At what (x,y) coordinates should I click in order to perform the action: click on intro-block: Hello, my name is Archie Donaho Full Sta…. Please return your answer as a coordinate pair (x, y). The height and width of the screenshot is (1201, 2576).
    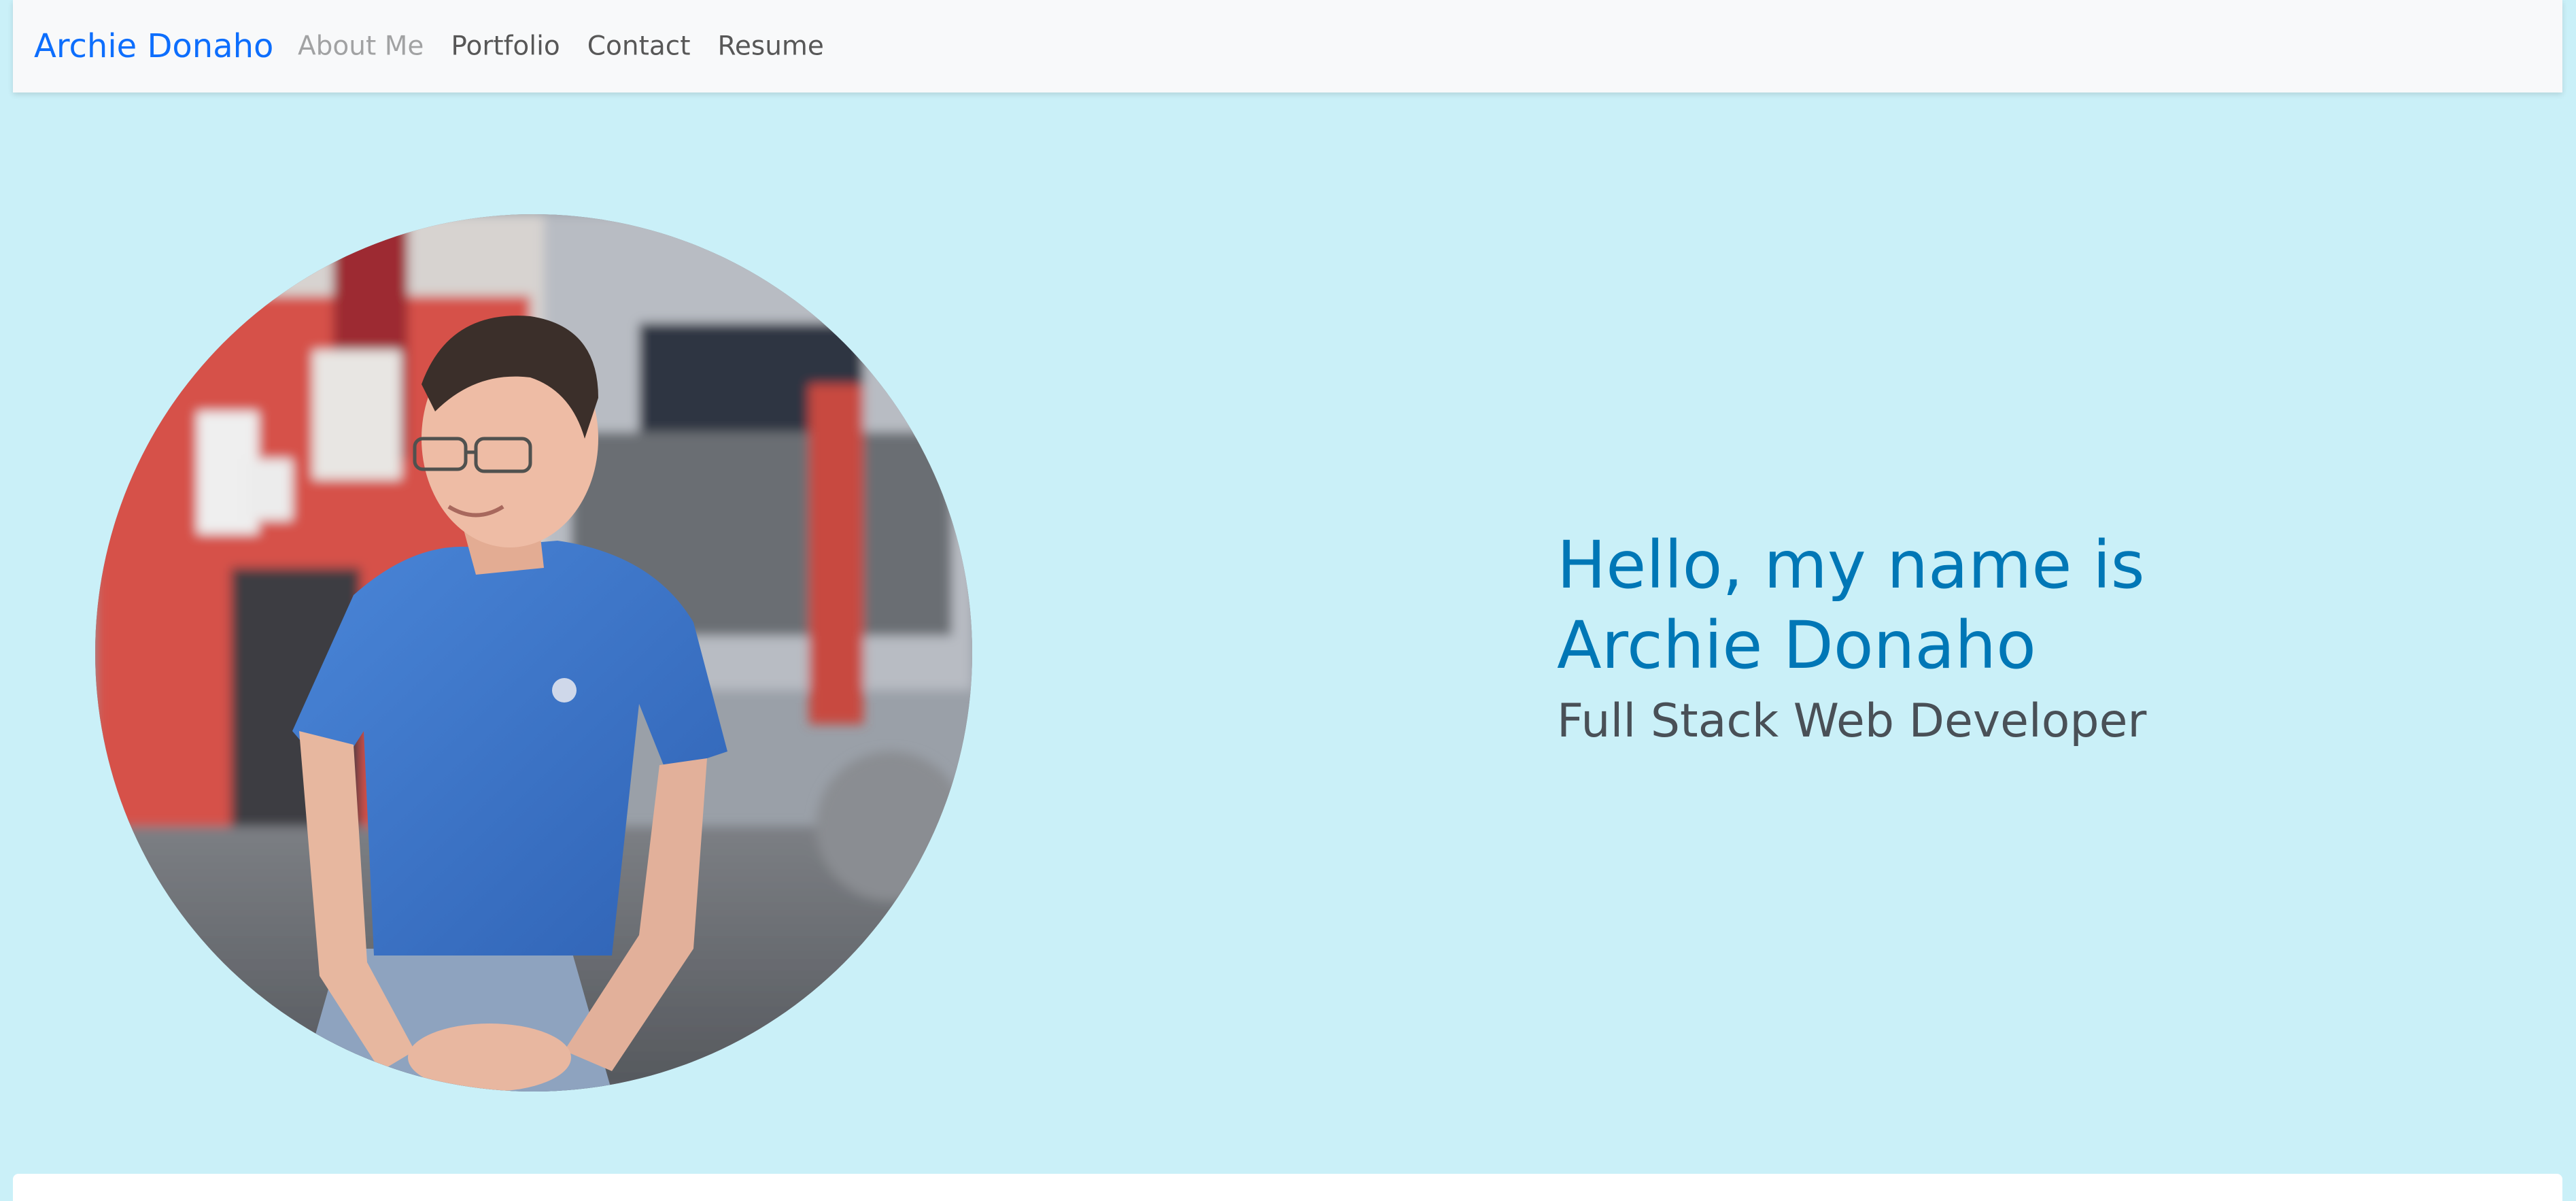
    Looking at the image, I should click on (1999, 638).